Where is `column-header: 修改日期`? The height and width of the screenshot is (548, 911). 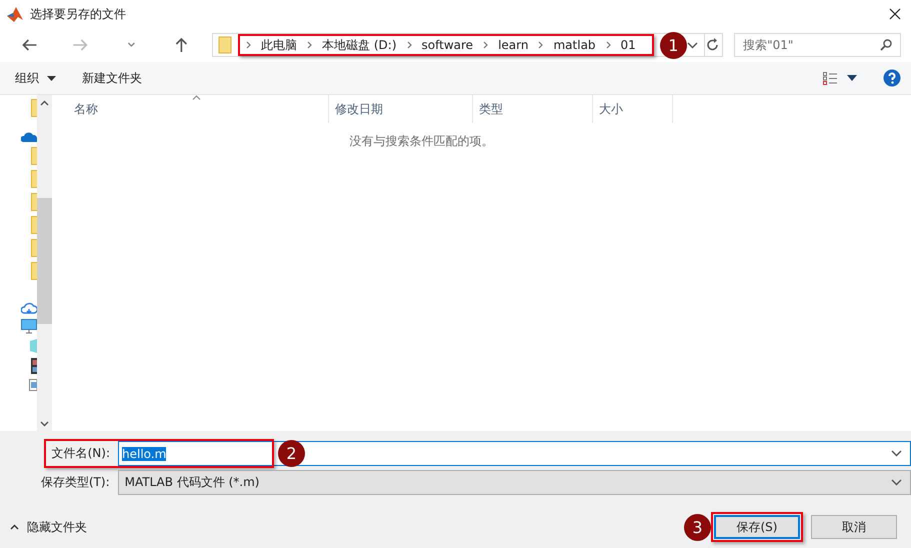 column-header: 修改日期 is located at coordinates (401, 109).